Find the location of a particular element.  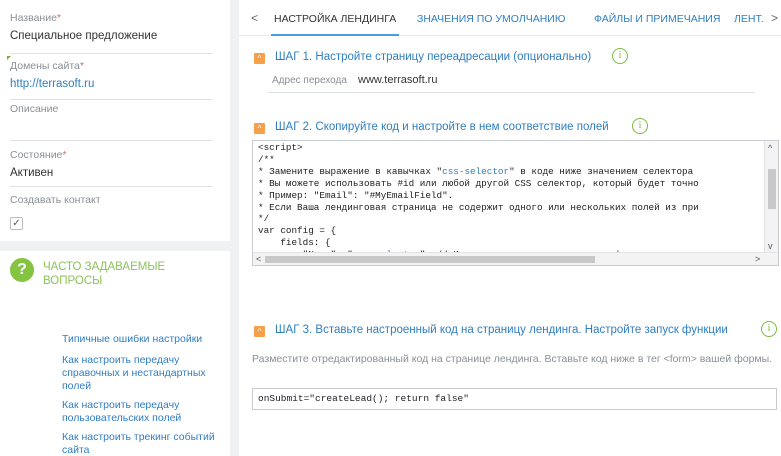

code-fragment: fields: { is located at coordinates (294, 243).